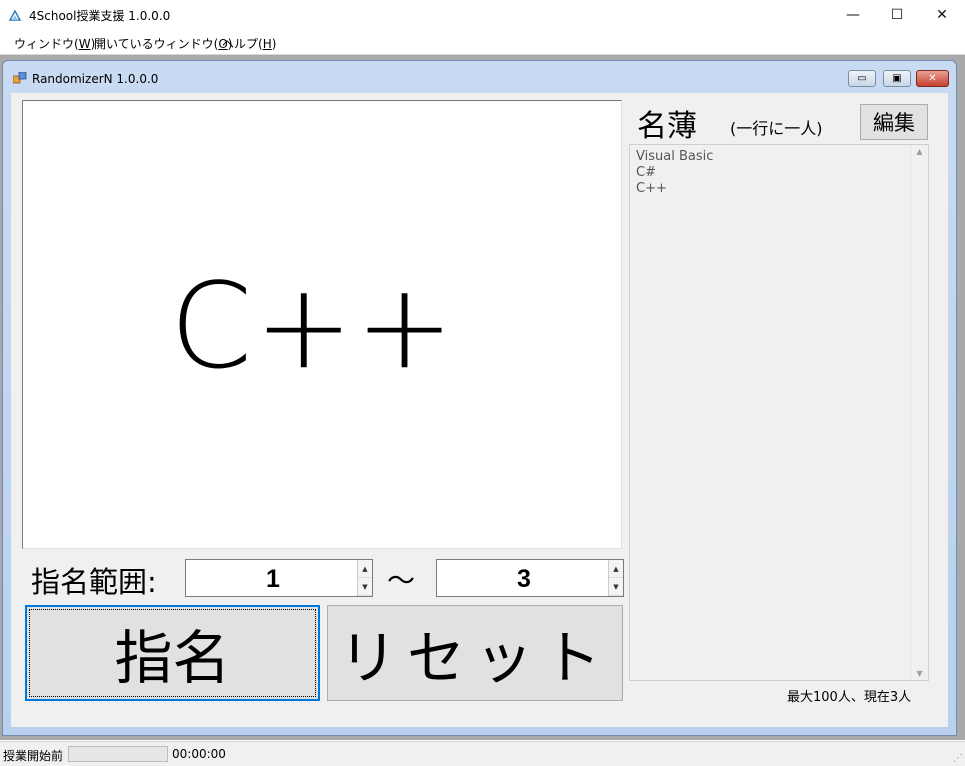 This screenshot has height=766, width=965. I want to click on roster-count: 最大100人、現在3人, so click(849, 697).